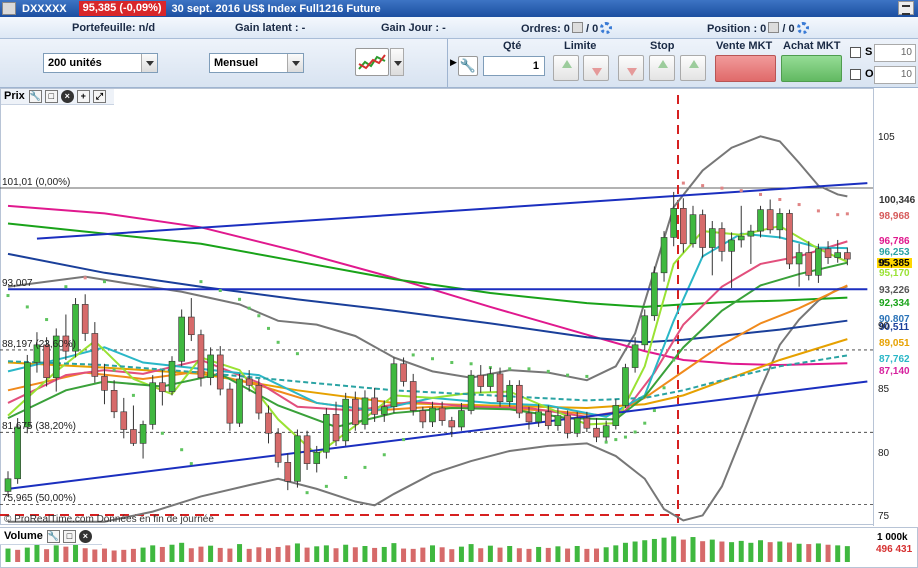 The image size is (918, 568). I want to click on position-settings-icon, so click(802, 28).